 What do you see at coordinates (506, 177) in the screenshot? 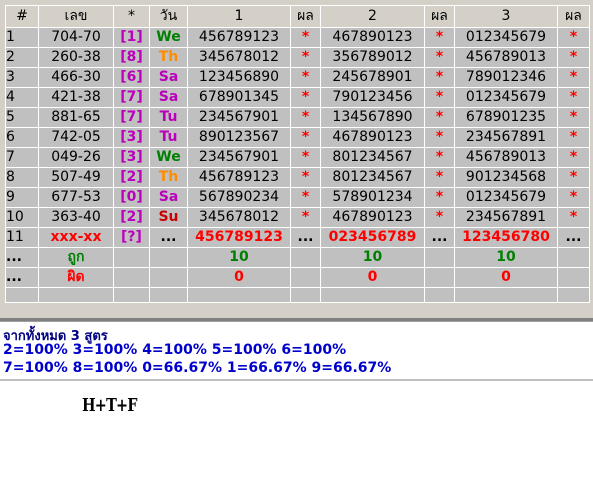
I see `formula-3-digits: 901234568` at bounding box center [506, 177].